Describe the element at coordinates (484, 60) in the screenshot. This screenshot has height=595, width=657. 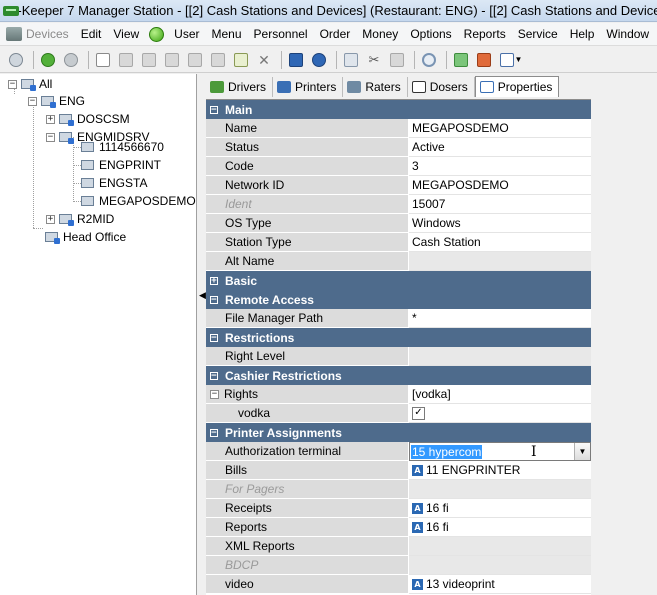
I see `tool-button-plugin` at that location.